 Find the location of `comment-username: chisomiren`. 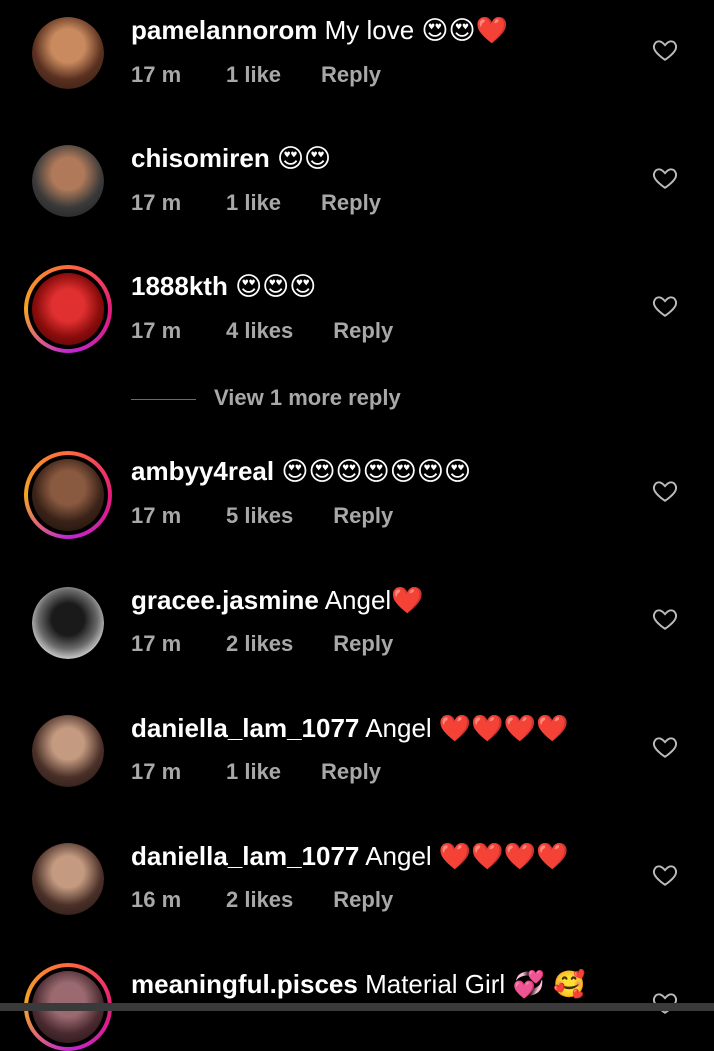

comment-username: chisomiren is located at coordinates (200, 158).